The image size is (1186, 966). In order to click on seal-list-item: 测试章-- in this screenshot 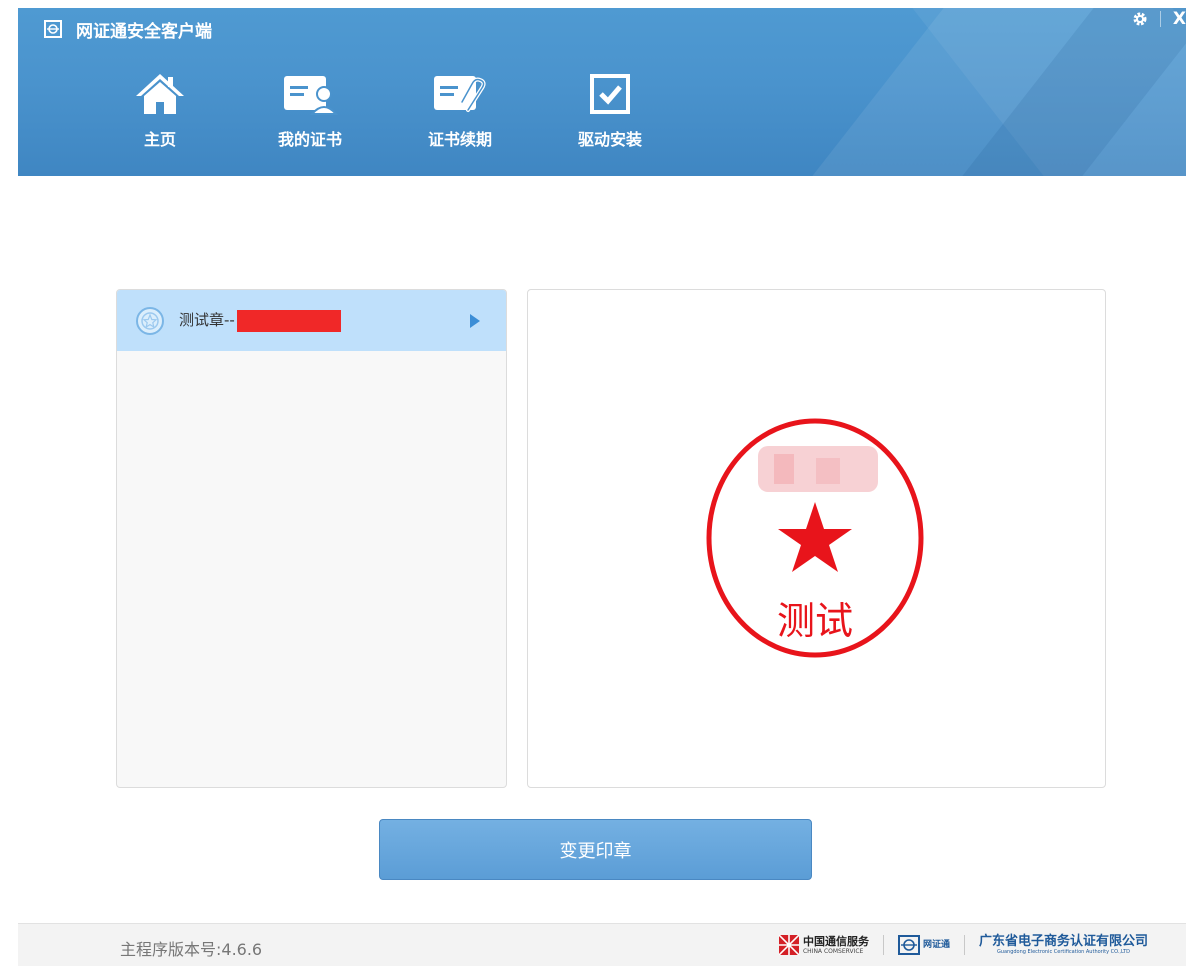, I will do `click(311, 320)`.